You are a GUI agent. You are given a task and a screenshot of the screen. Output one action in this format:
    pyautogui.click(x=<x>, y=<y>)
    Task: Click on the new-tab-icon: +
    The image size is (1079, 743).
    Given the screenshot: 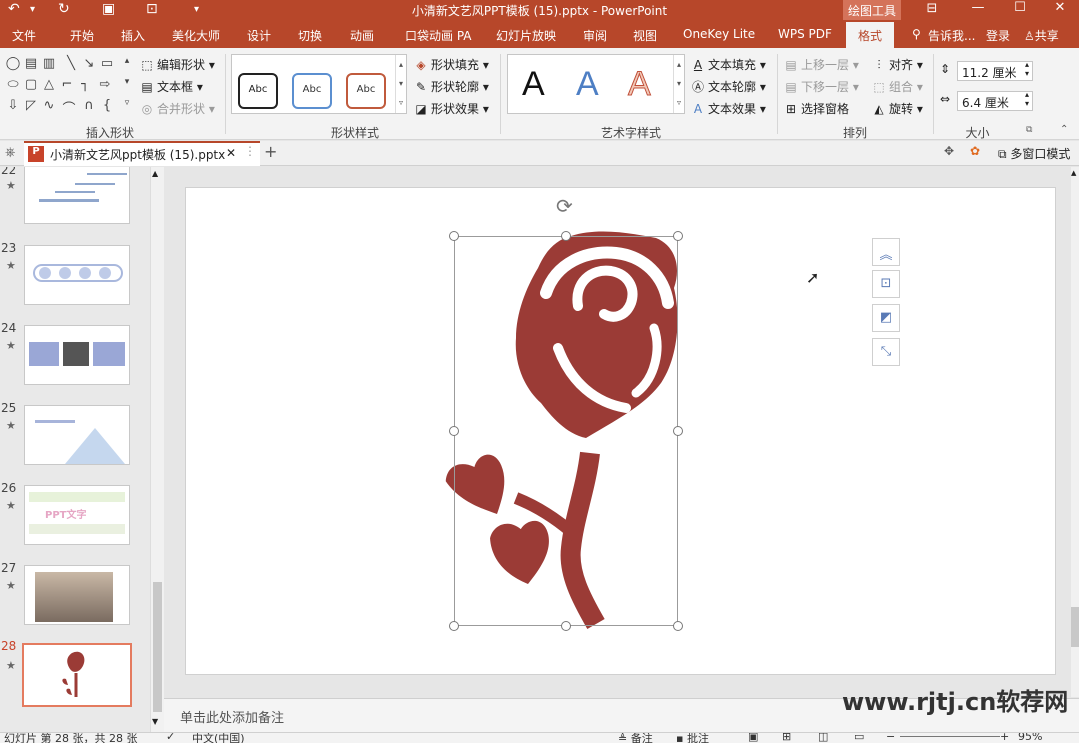 What is the action you would take?
    pyautogui.click(x=270, y=151)
    